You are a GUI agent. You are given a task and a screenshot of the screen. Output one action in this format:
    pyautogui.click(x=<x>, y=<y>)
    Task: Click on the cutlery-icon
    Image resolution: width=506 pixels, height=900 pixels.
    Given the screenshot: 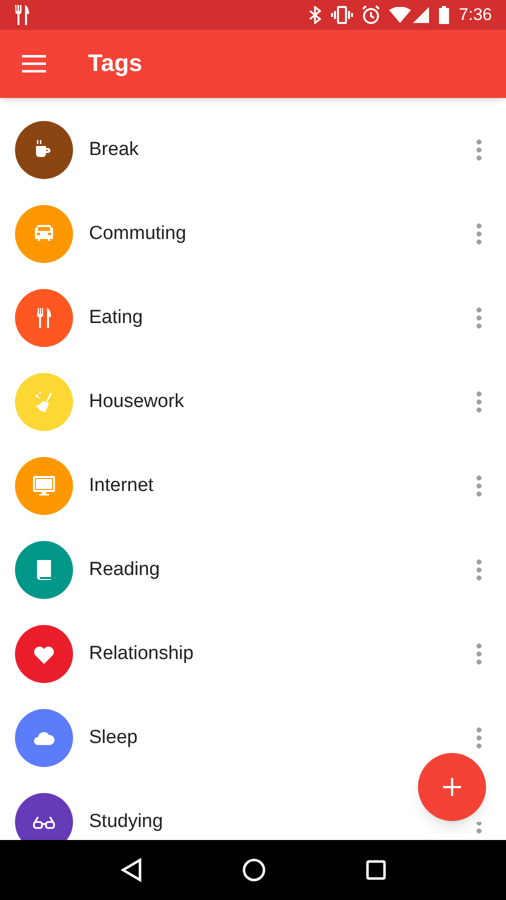 What is the action you would take?
    pyautogui.click(x=22, y=15)
    